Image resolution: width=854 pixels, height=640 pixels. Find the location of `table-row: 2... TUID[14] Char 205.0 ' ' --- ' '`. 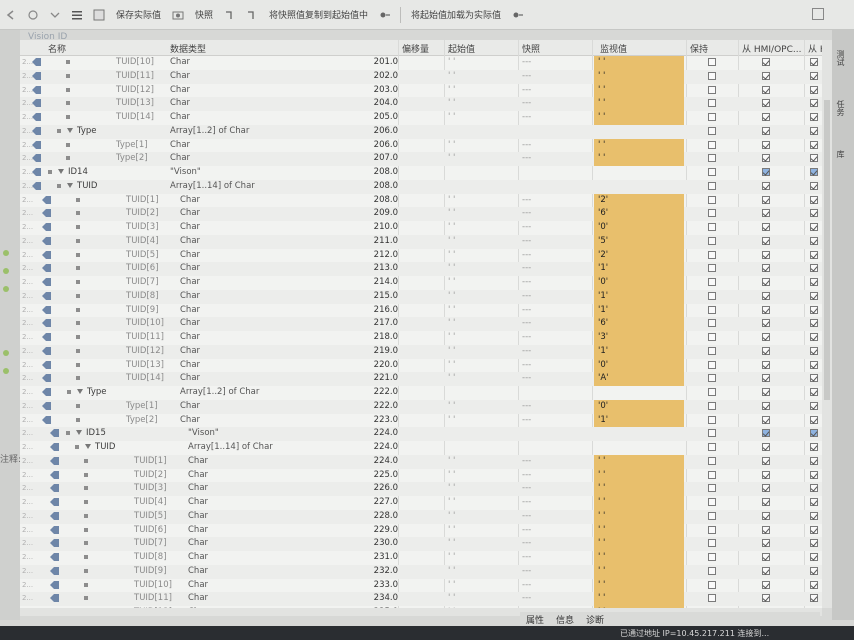

table-row: 2... TUID[14] Char 205.0 ' ' --- ' ' is located at coordinates (421, 118).